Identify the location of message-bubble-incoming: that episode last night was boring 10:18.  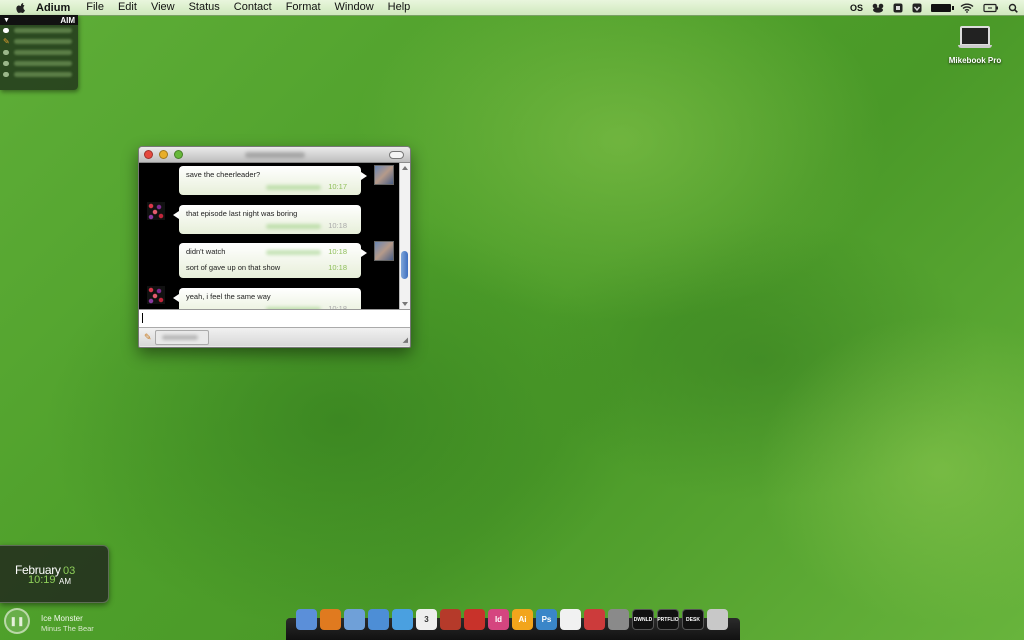
(267, 219).